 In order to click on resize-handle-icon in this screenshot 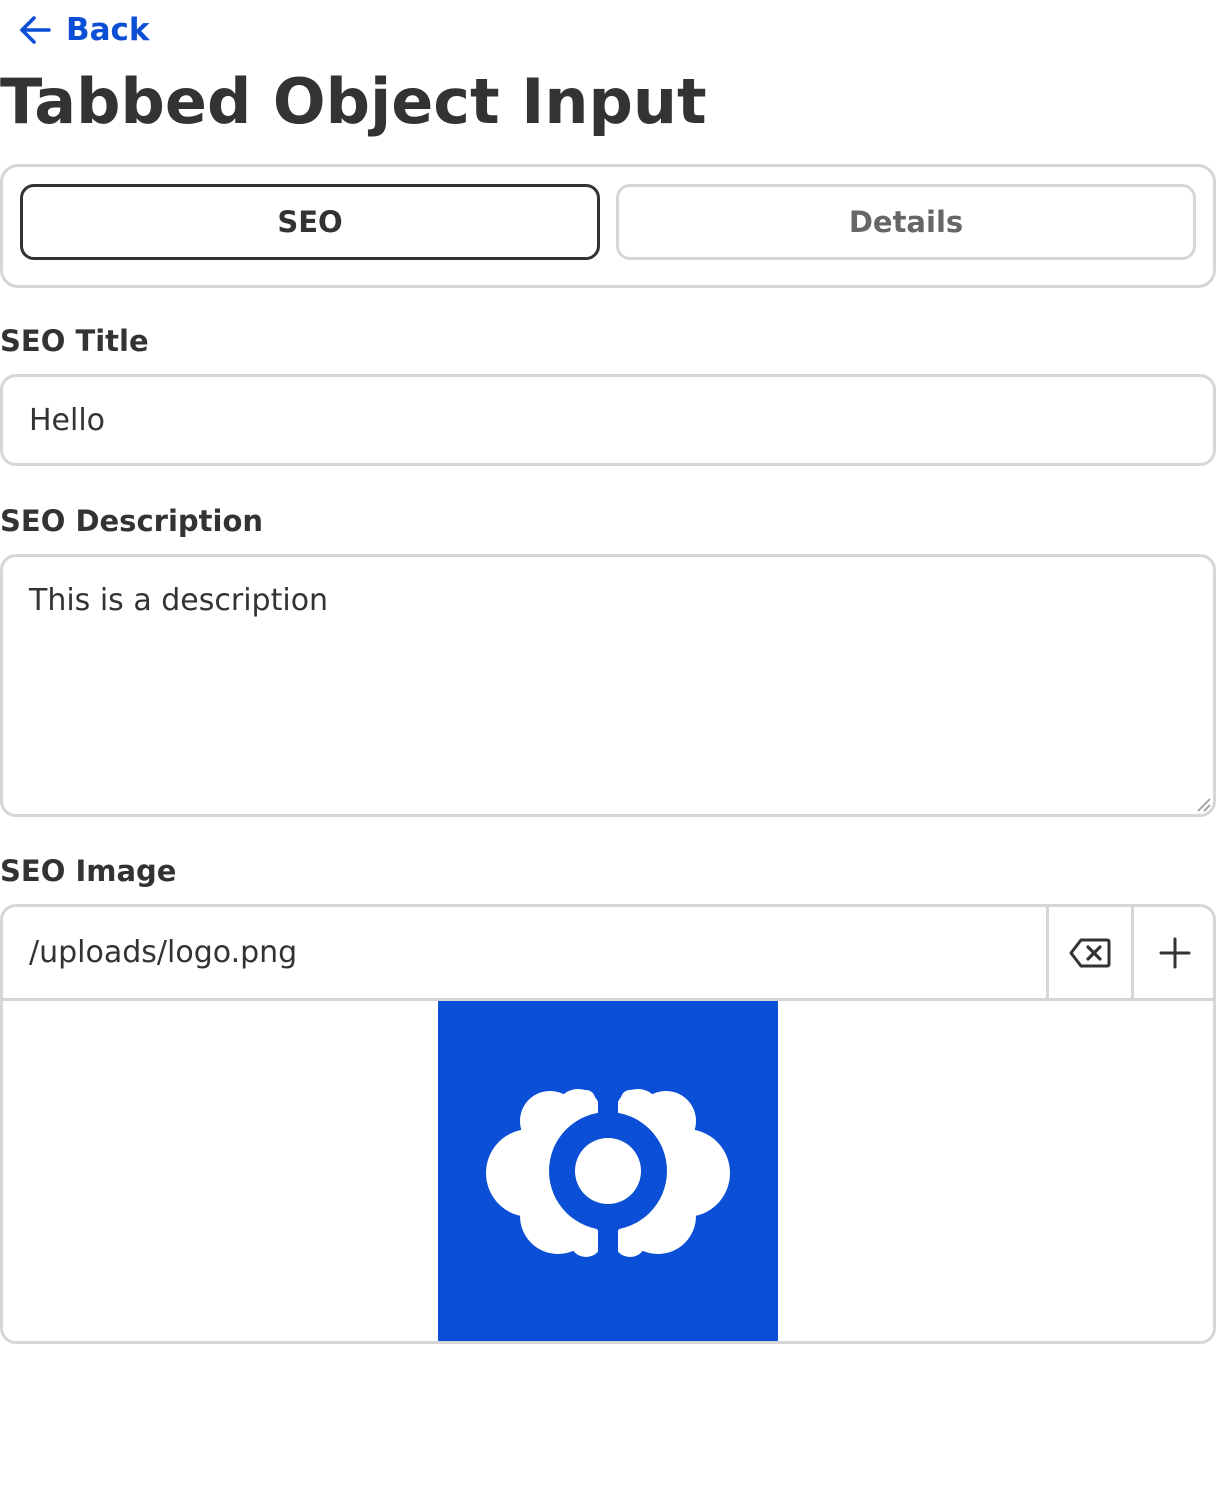, I will do `click(1202, 803)`.